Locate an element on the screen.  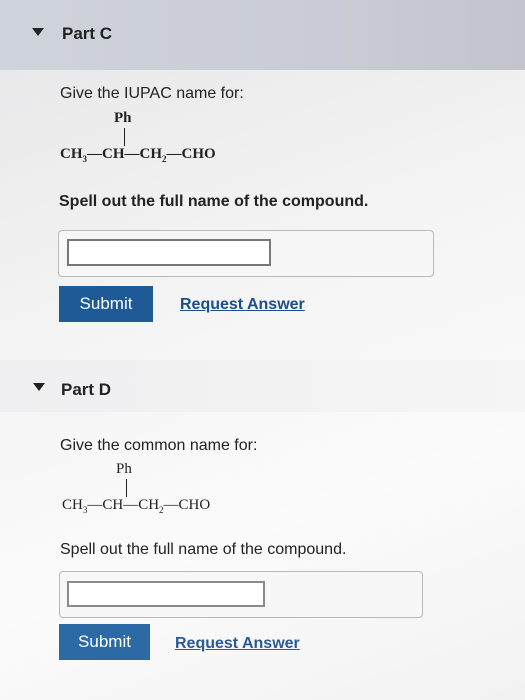
part-d-structure: Ph CH3—CH—CH2—CHO is located at coordinates (172, 491).